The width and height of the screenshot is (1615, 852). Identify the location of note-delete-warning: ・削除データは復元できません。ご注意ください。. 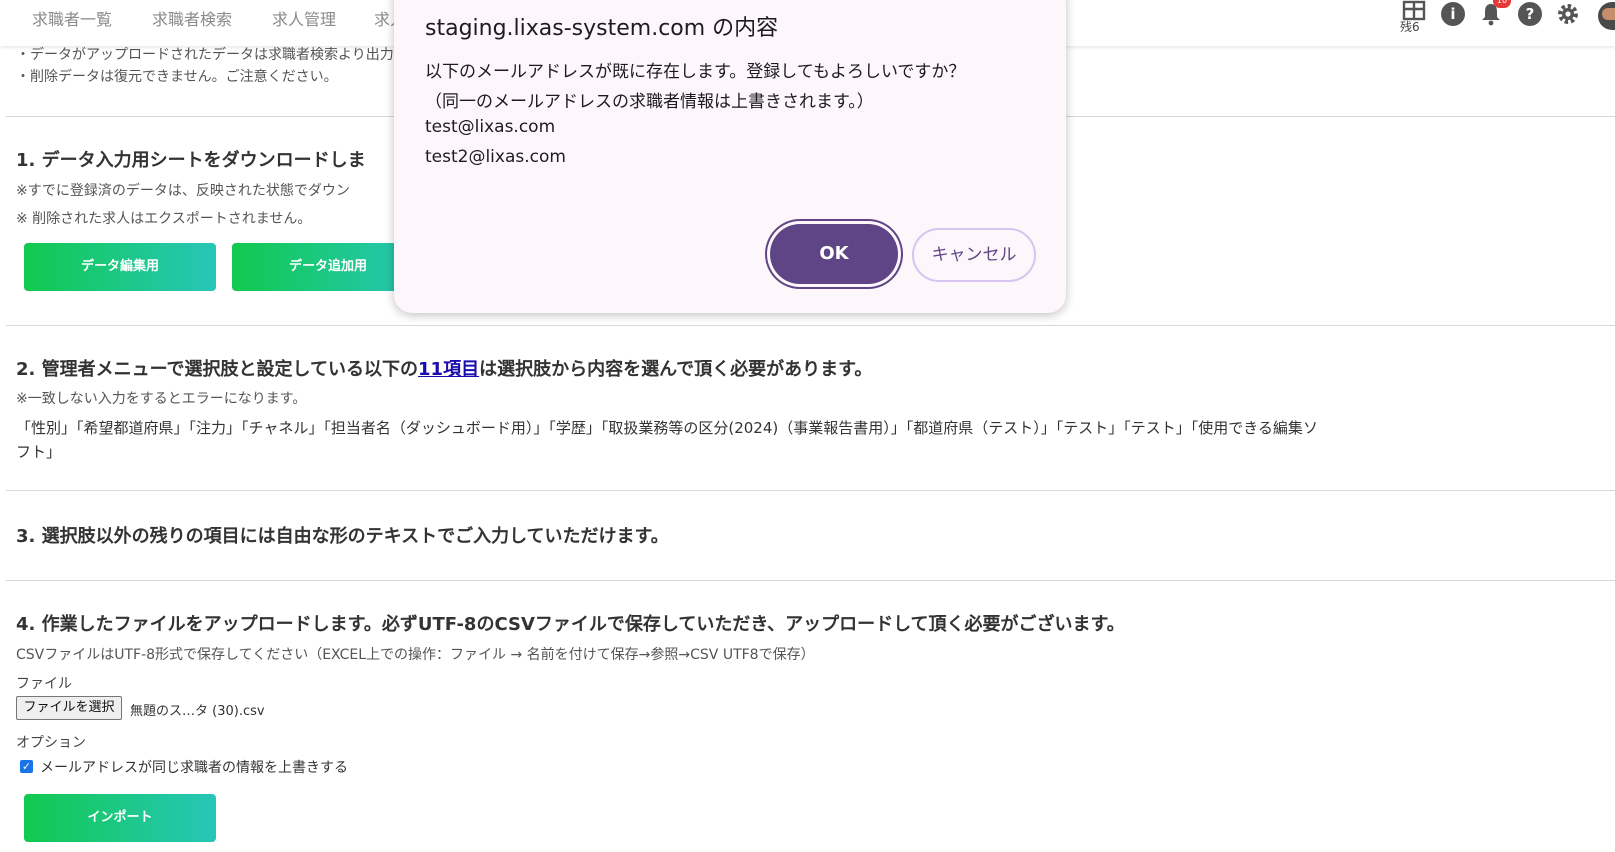
(177, 77).